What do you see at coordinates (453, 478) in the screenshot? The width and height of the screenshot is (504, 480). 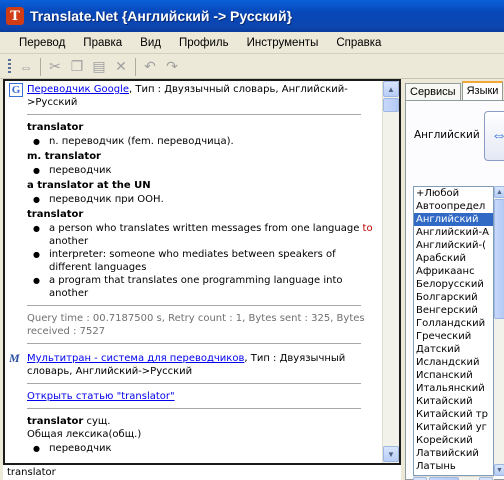 I see `language-list-hscrollbar: ◀ ▶` at bounding box center [453, 478].